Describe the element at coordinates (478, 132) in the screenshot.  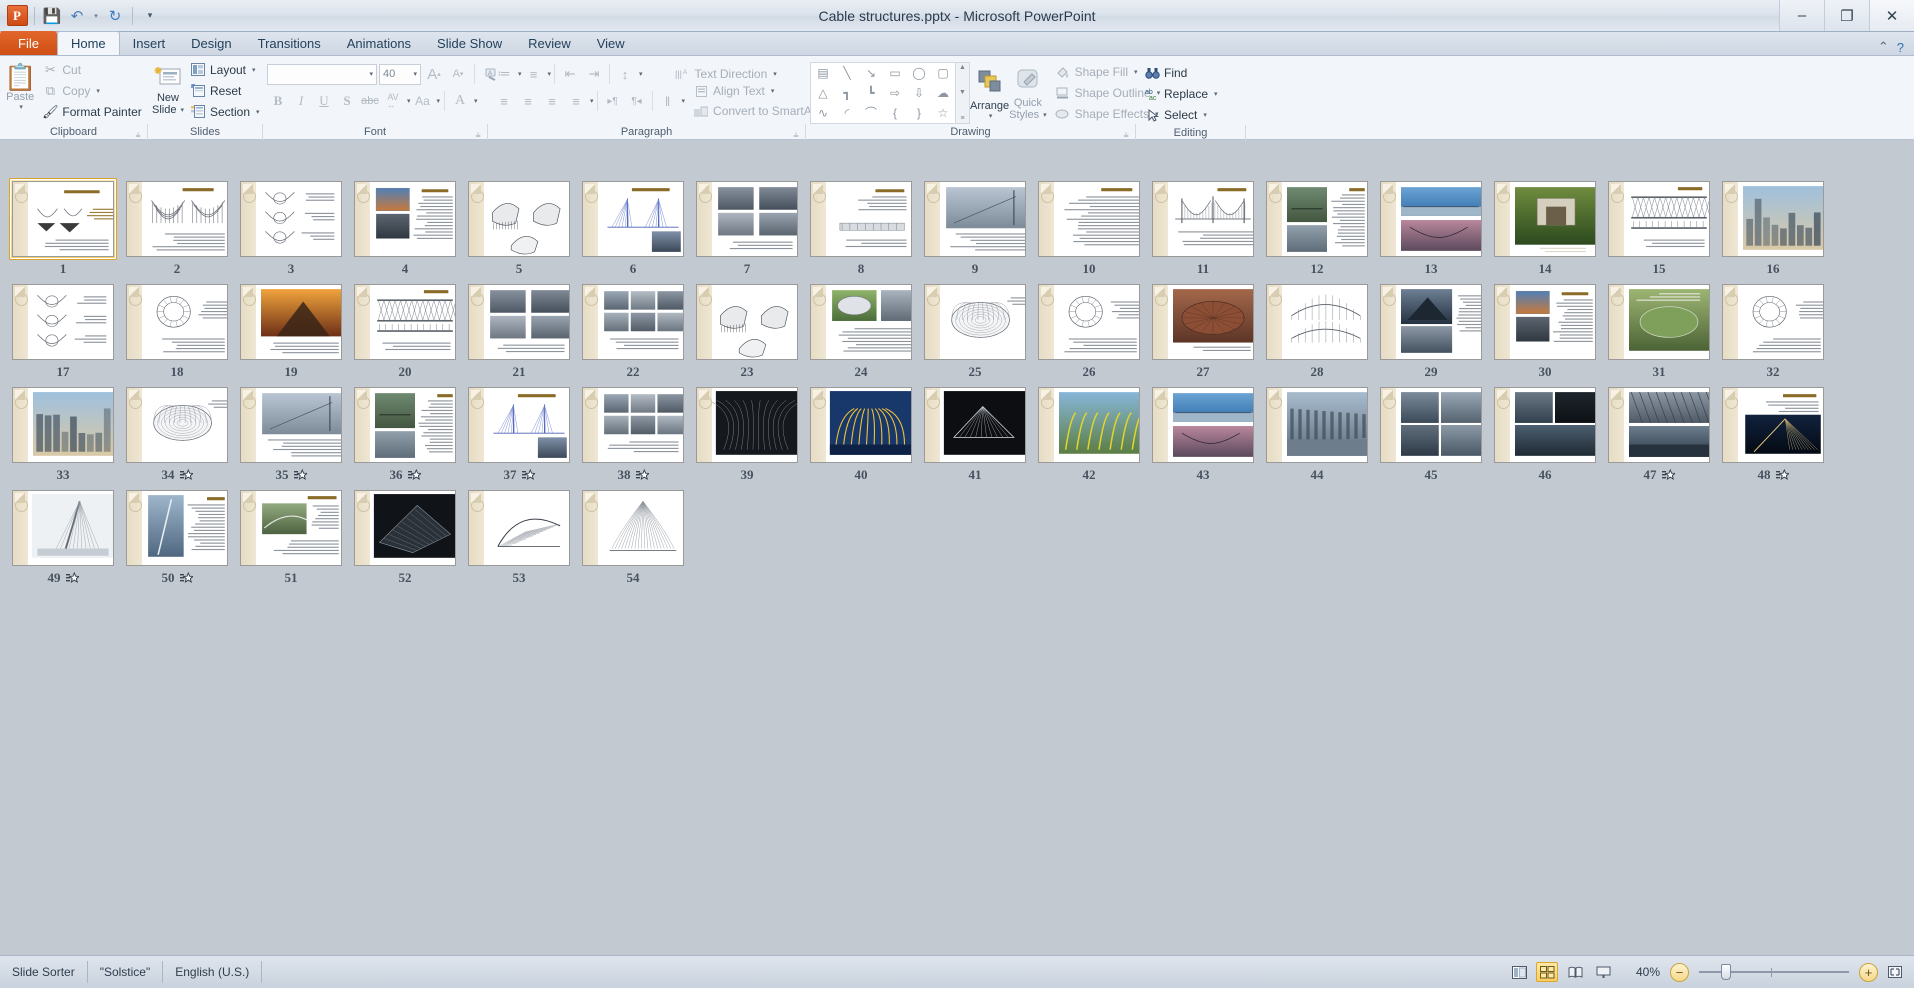
I see `font-dialog-launcher-icon: ⫨` at that location.